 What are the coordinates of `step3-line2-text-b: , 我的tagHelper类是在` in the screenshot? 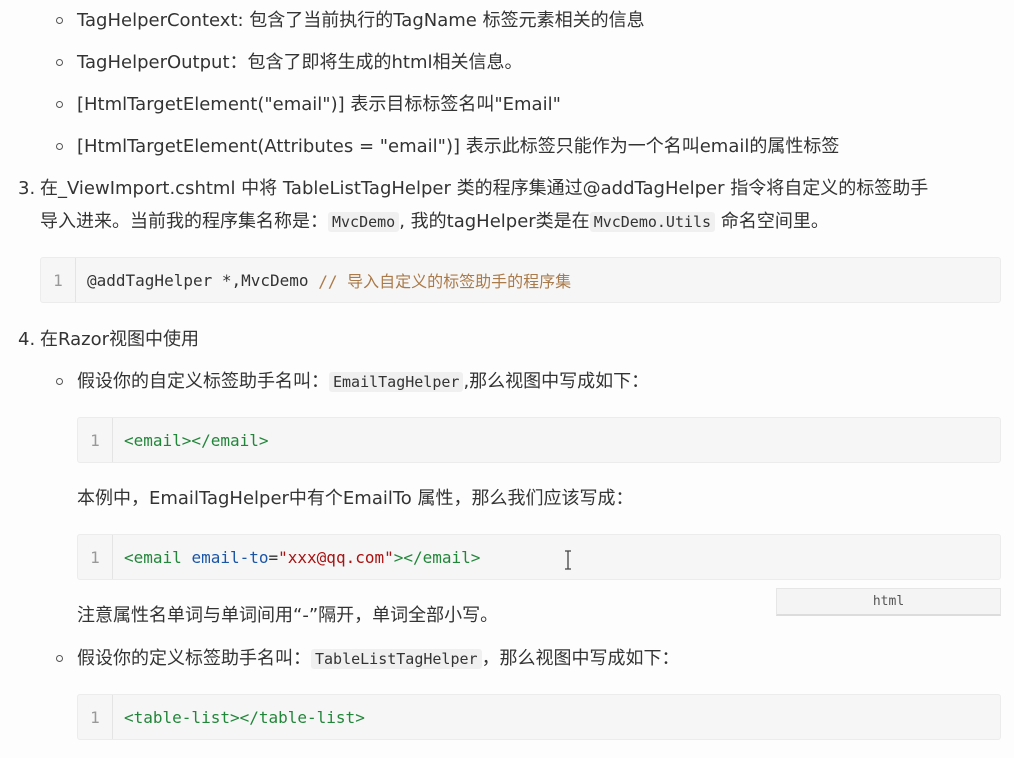 It's located at (494, 221).